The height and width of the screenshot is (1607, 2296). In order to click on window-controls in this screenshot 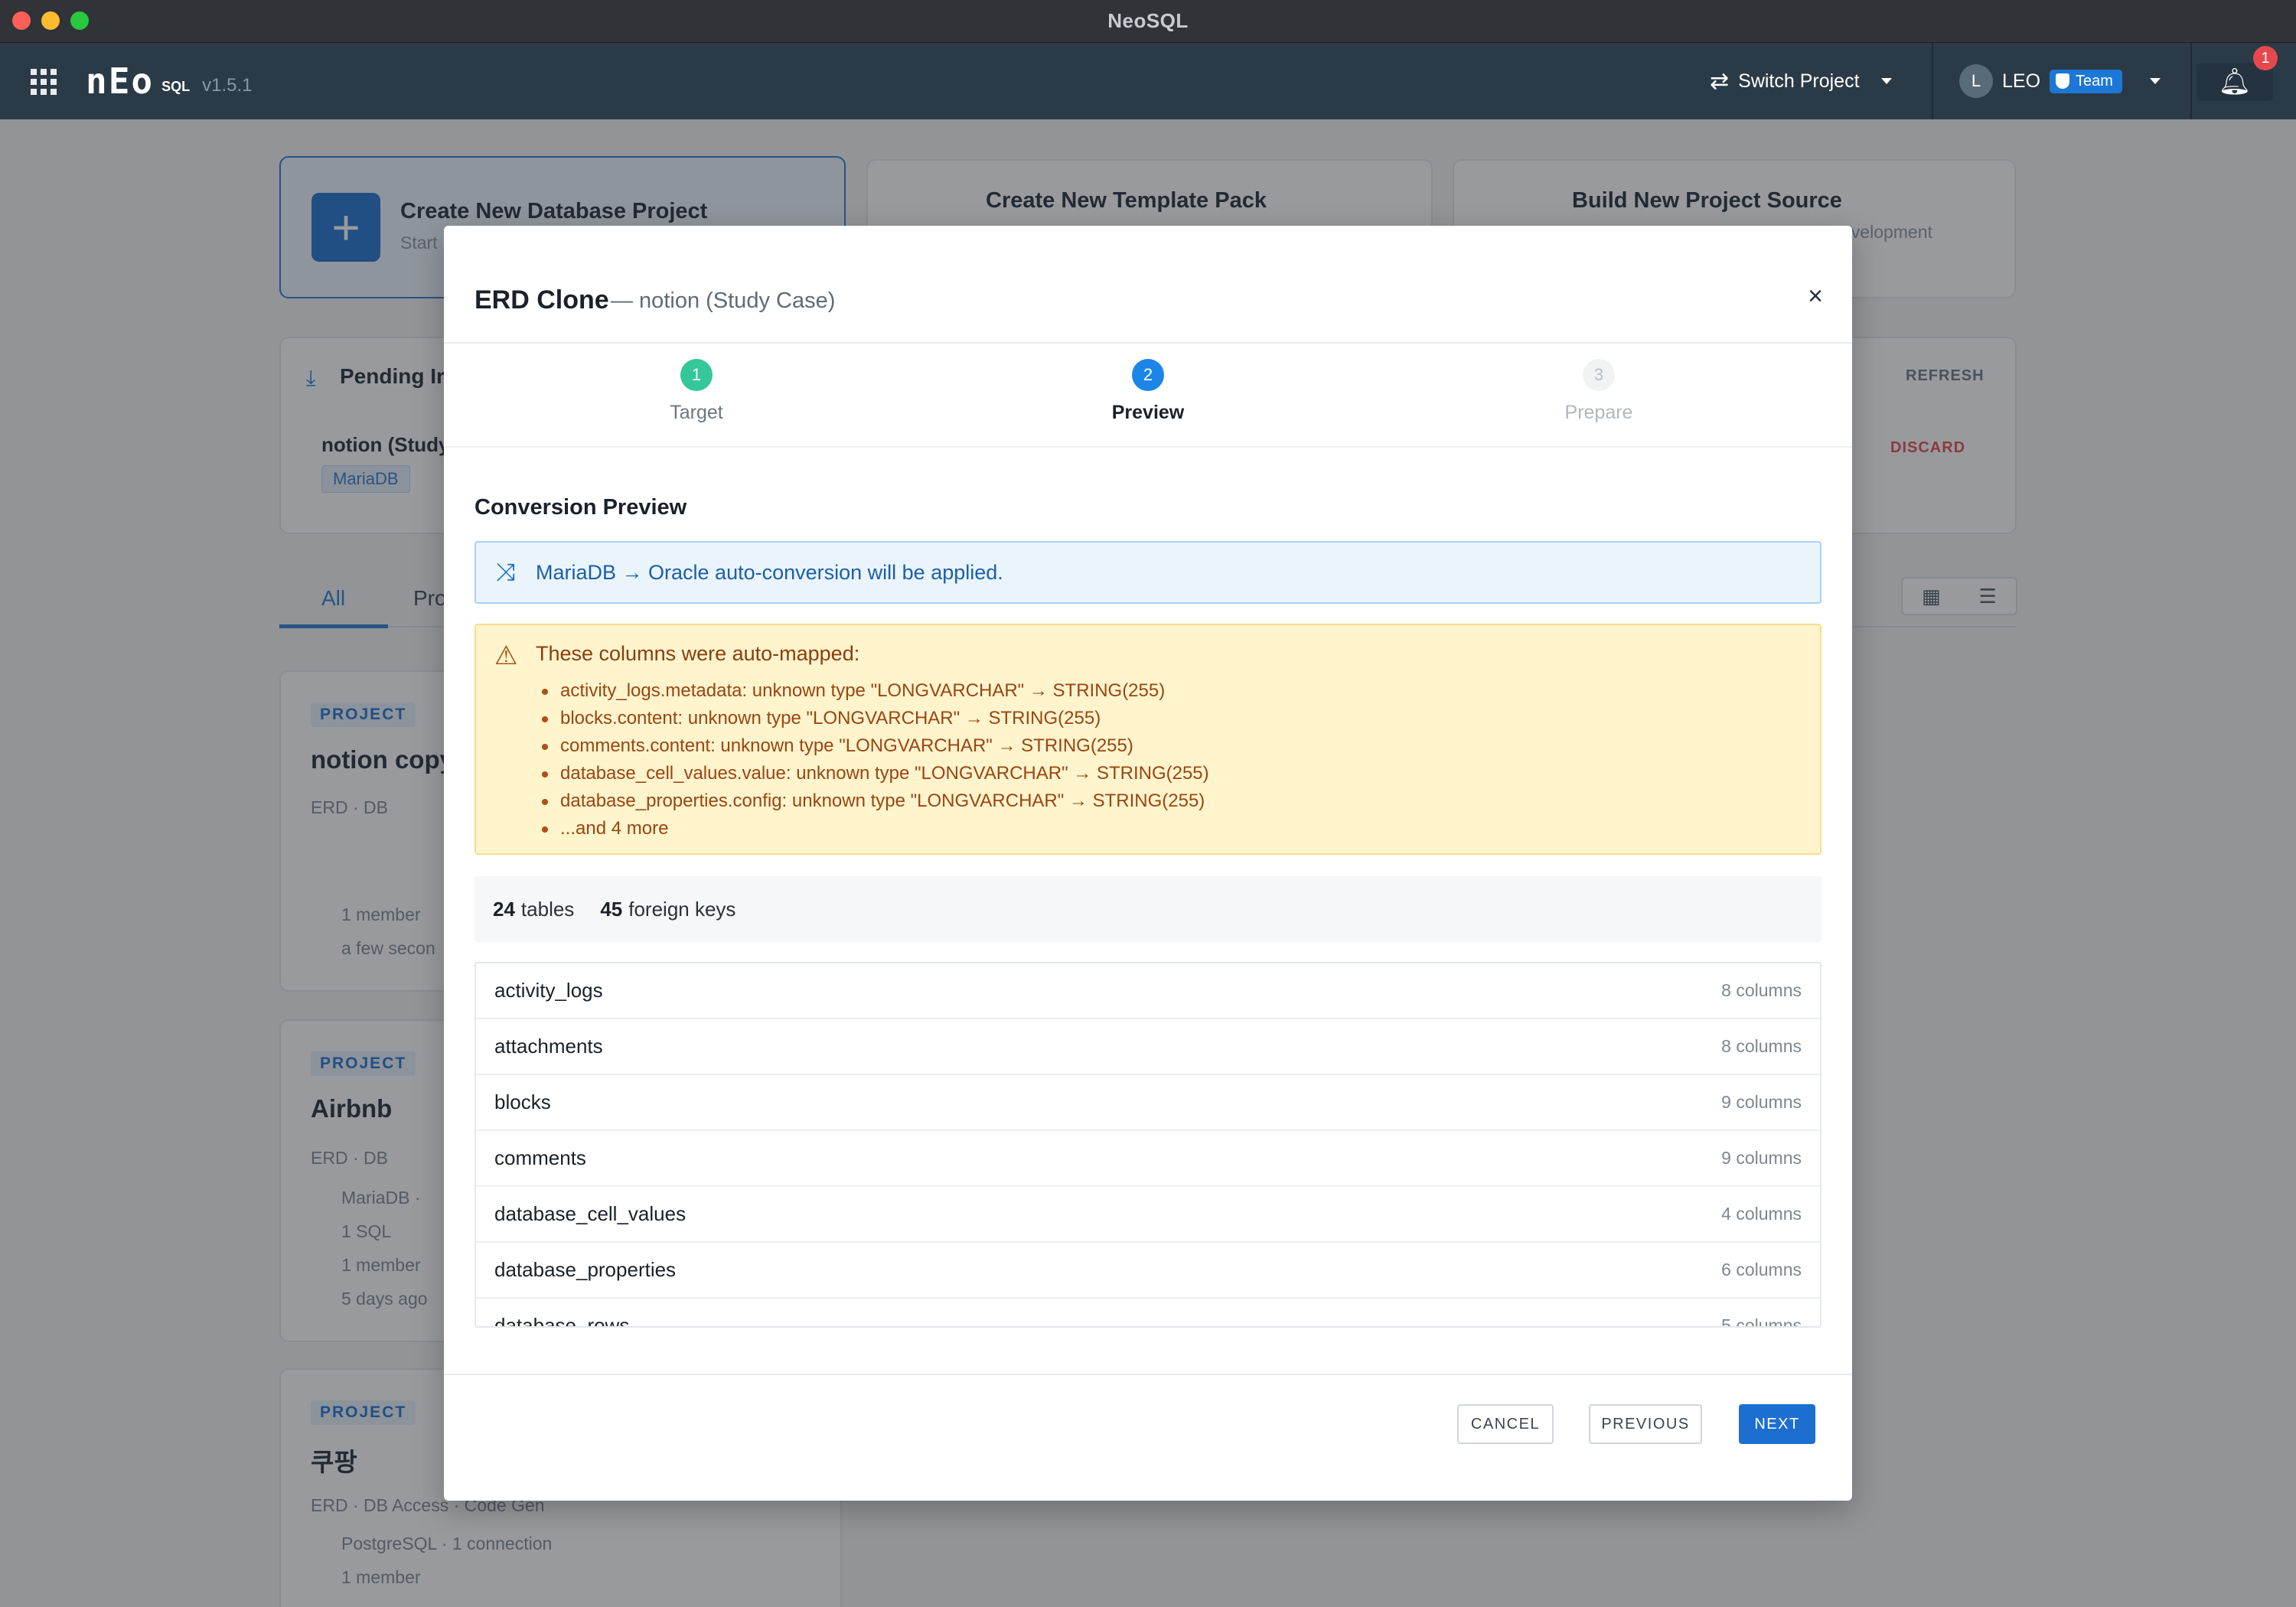, I will do `click(50, 20)`.